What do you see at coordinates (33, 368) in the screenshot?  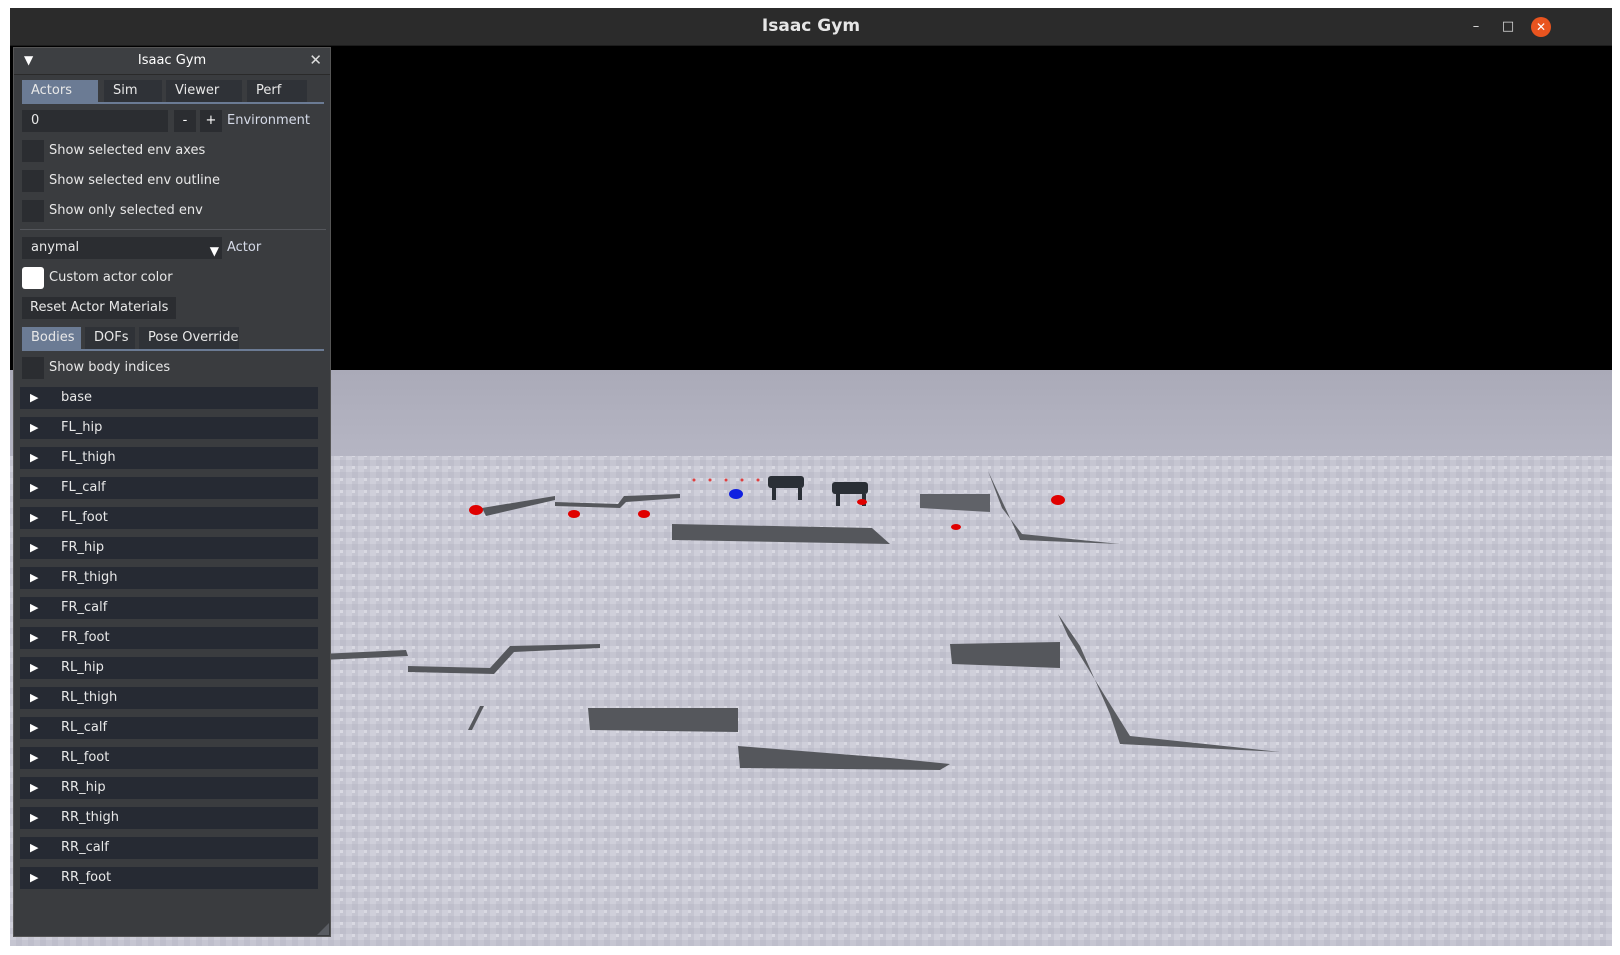 I see `show-body-indices-checkbox` at bounding box center [33, 368].